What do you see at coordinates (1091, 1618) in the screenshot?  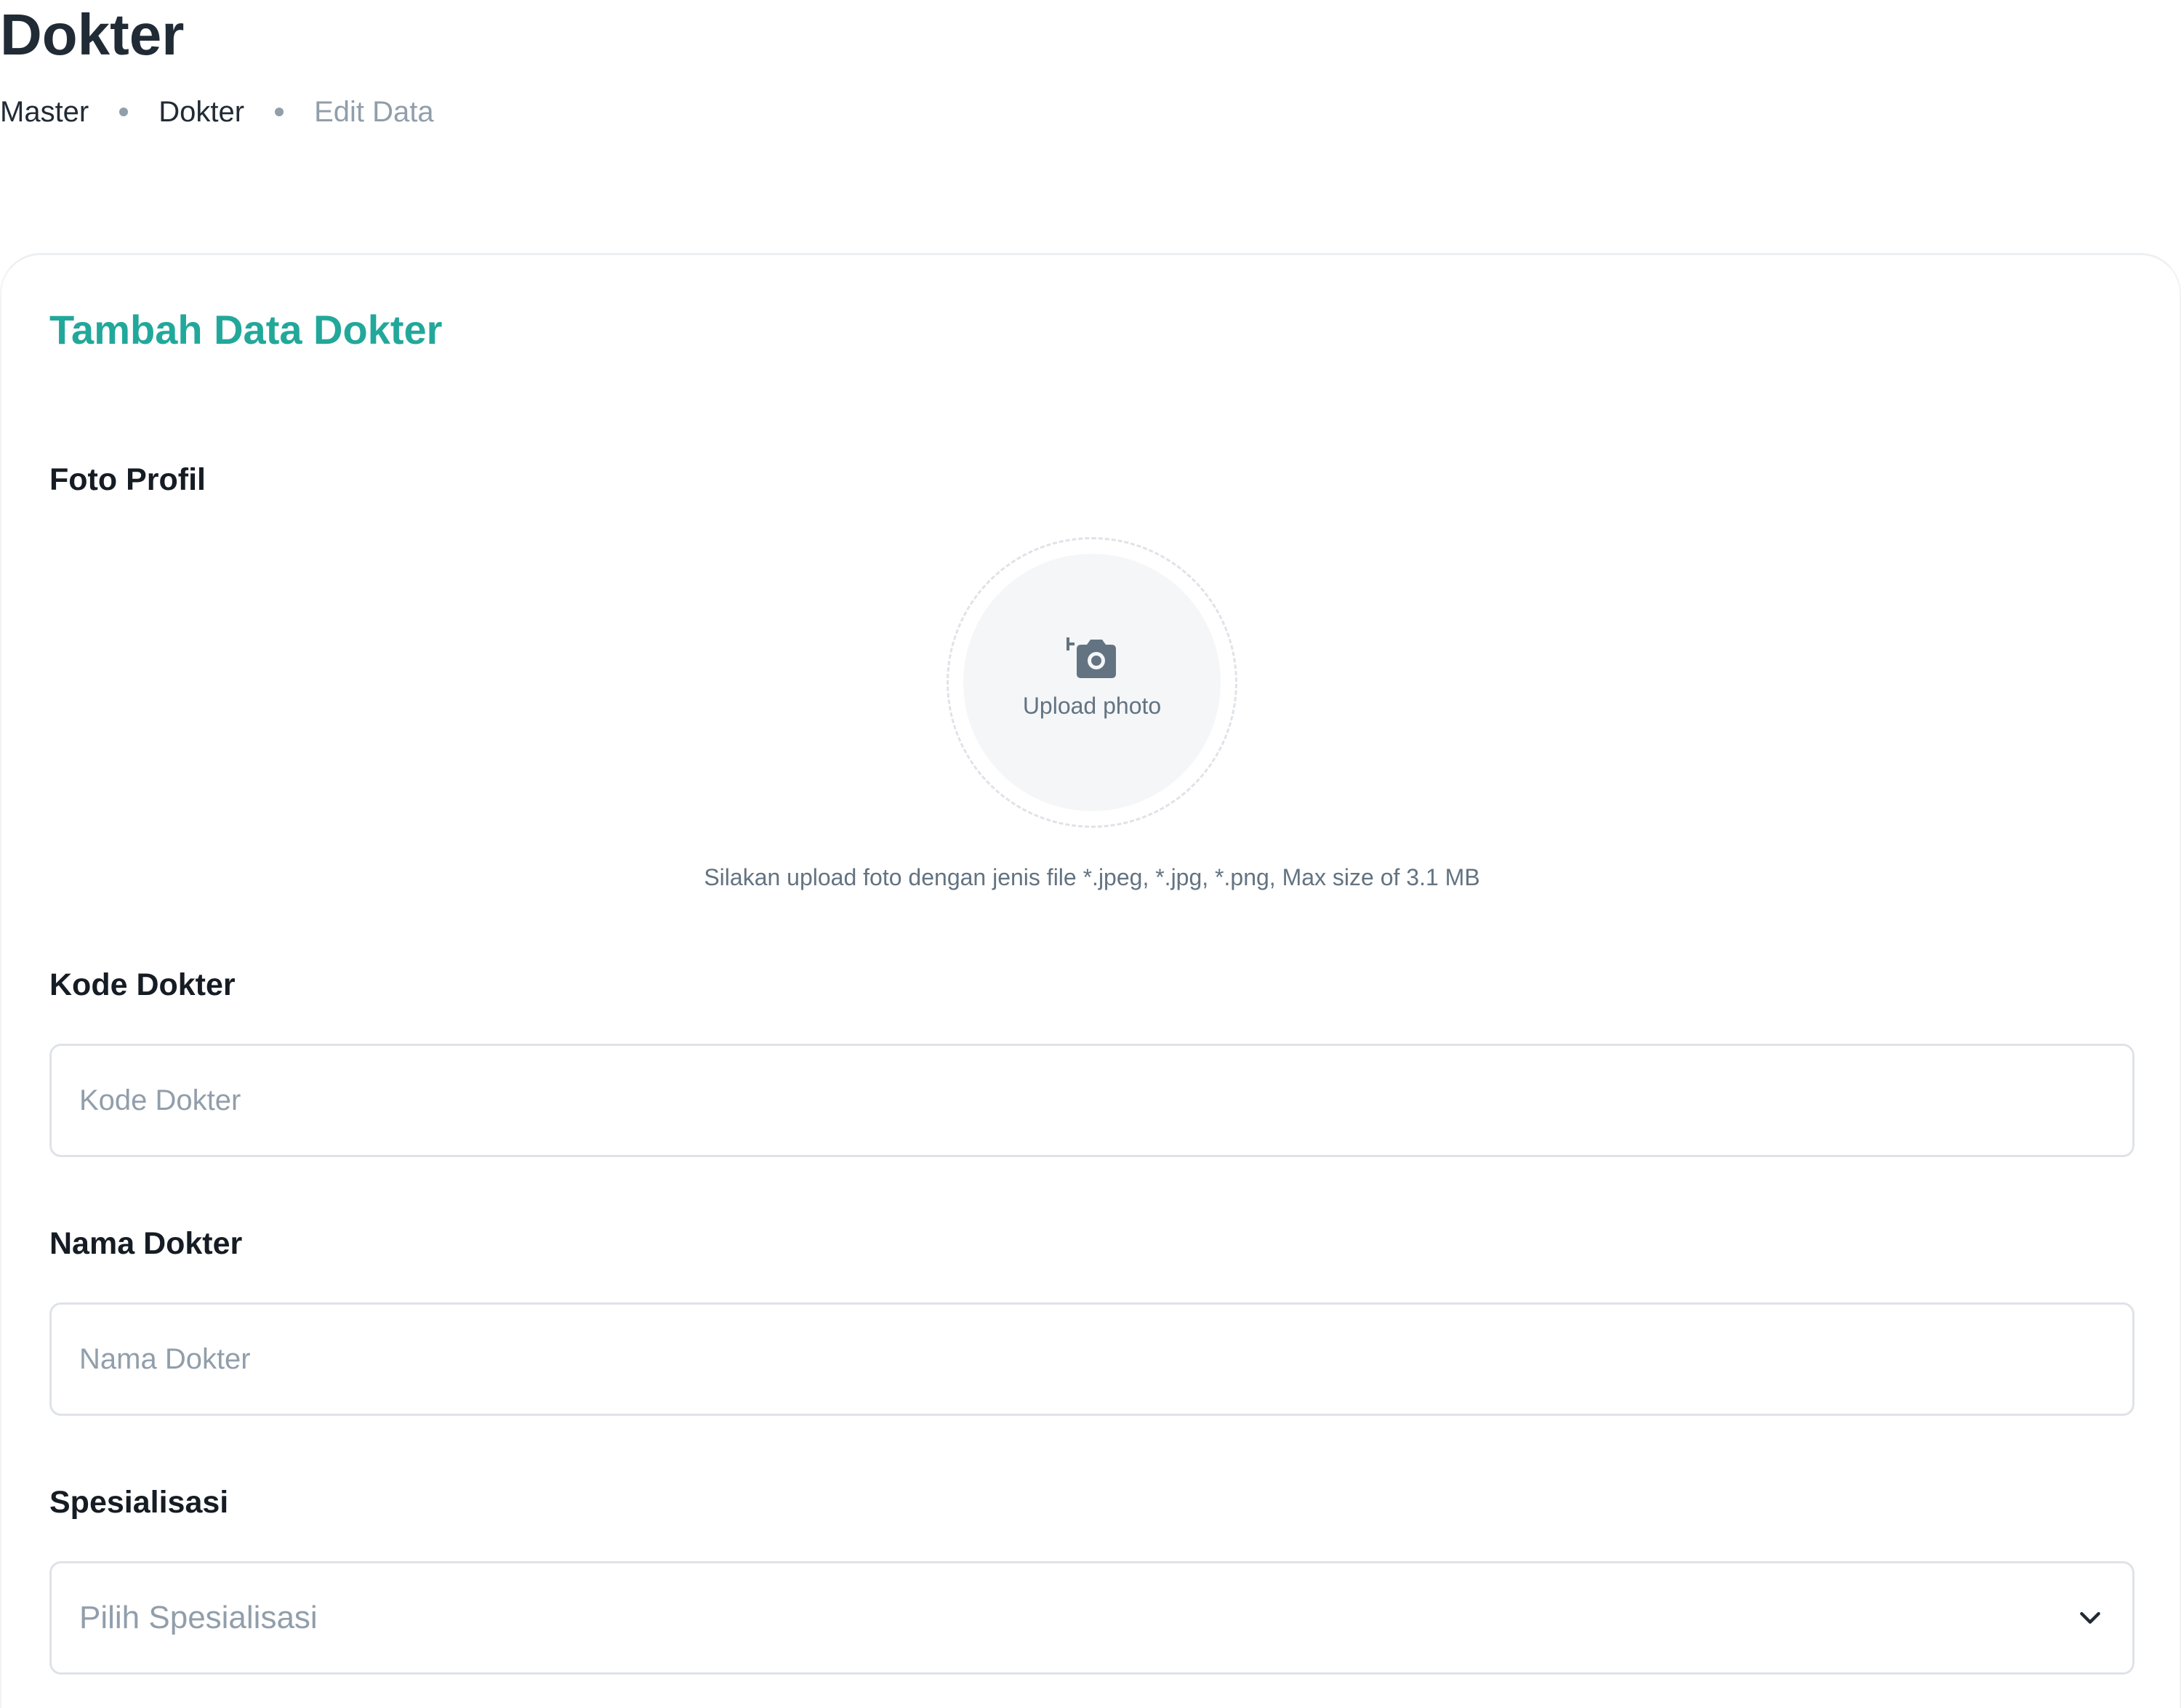 I see `spesialisasi-select: Pilih Spesialisasi` at bounding box center [1091, 1618].